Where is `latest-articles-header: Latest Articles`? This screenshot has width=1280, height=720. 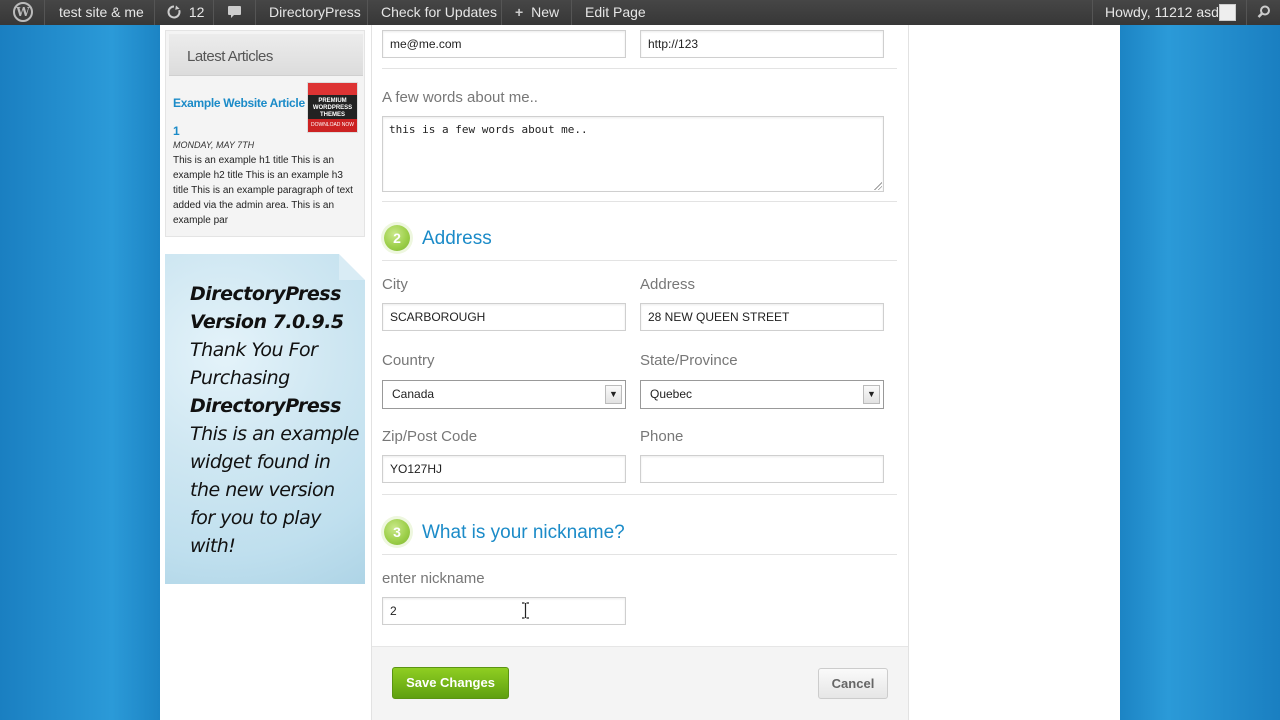 latest-articles-header: Latest Articles is located at coordinates (266, 55).